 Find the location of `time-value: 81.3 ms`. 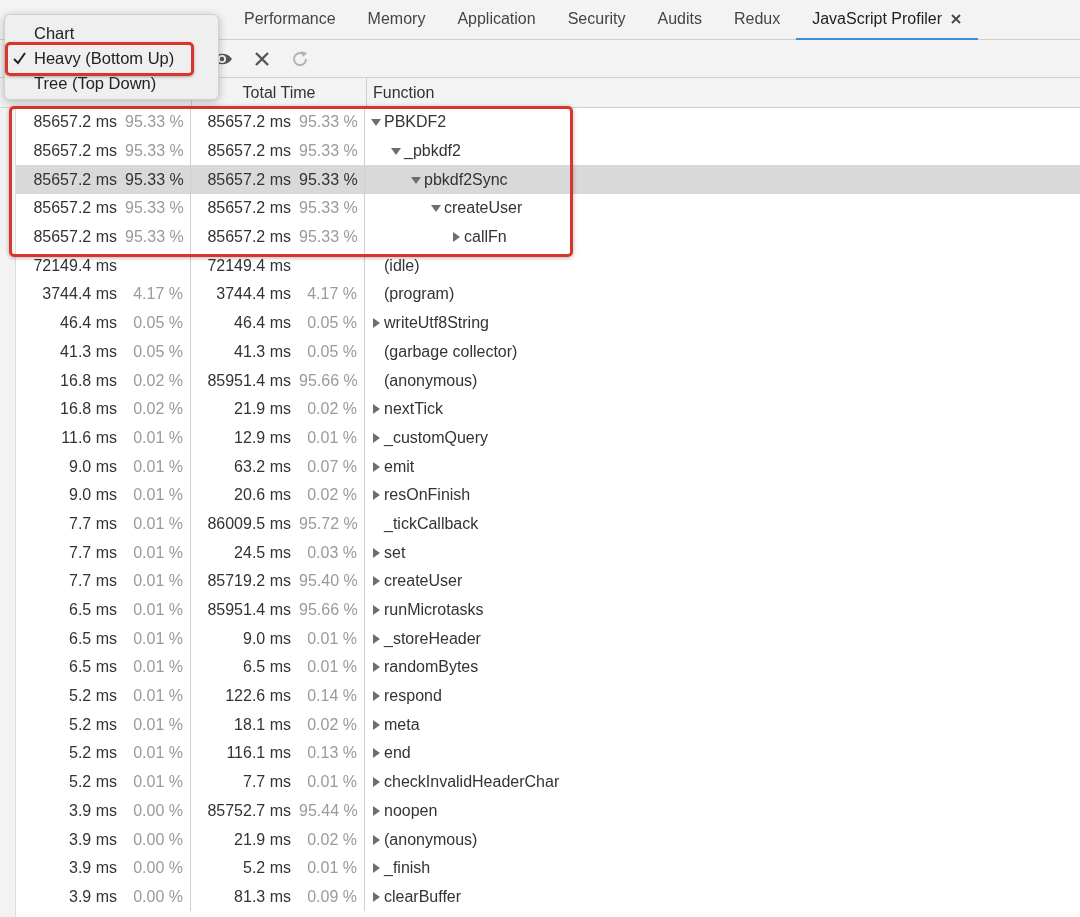

time-value: 81.3 ms is located at coordinates (262, 896).